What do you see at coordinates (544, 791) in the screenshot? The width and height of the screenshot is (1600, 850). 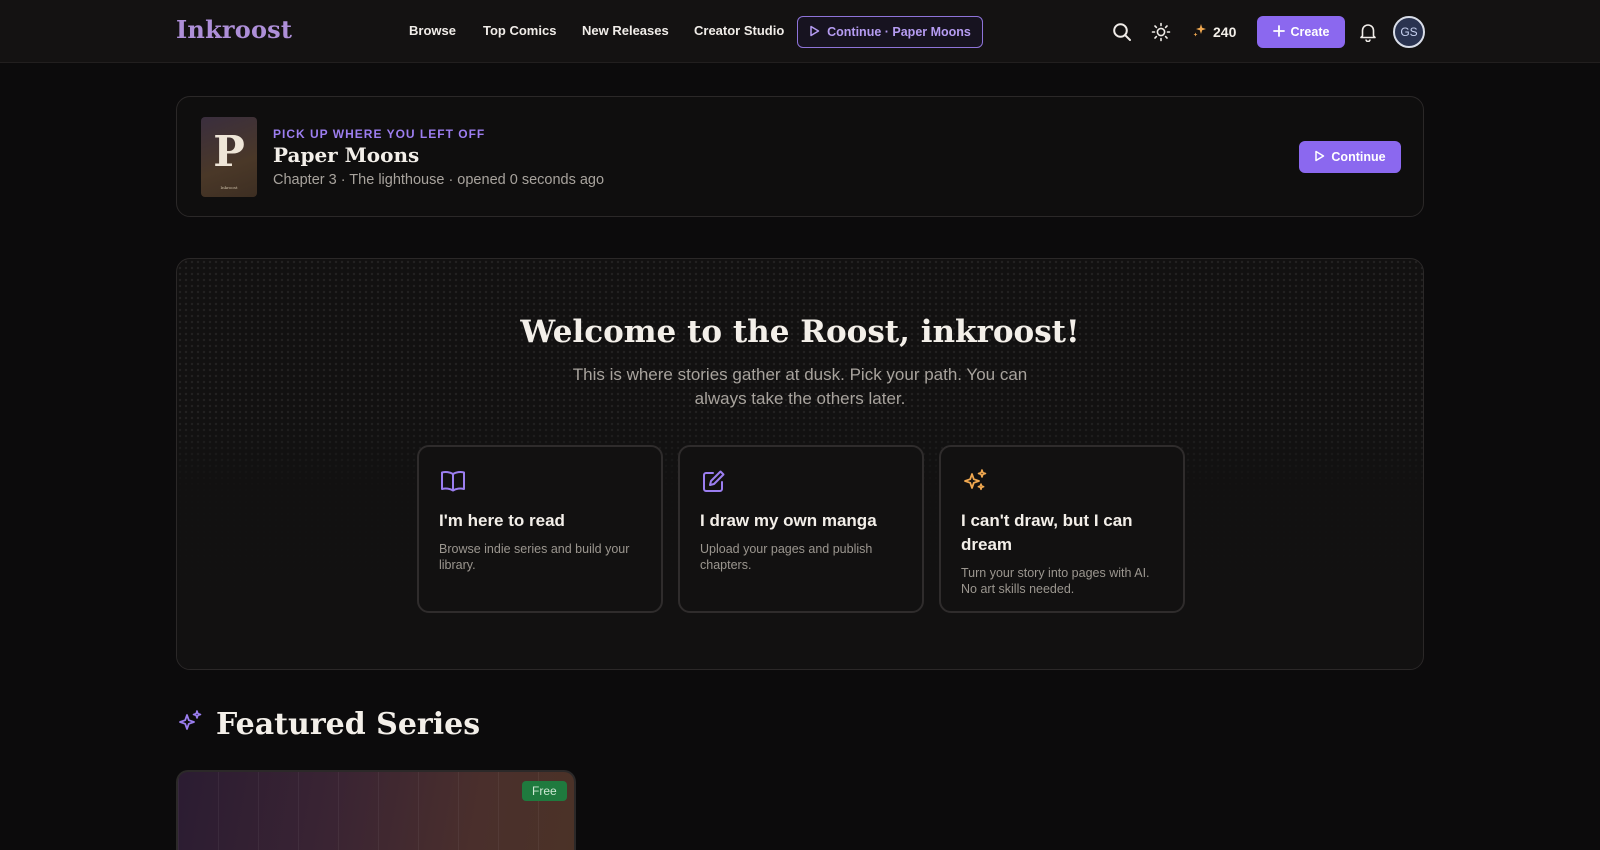 I see `free-badge: Free` at bounding box center [544, 791].